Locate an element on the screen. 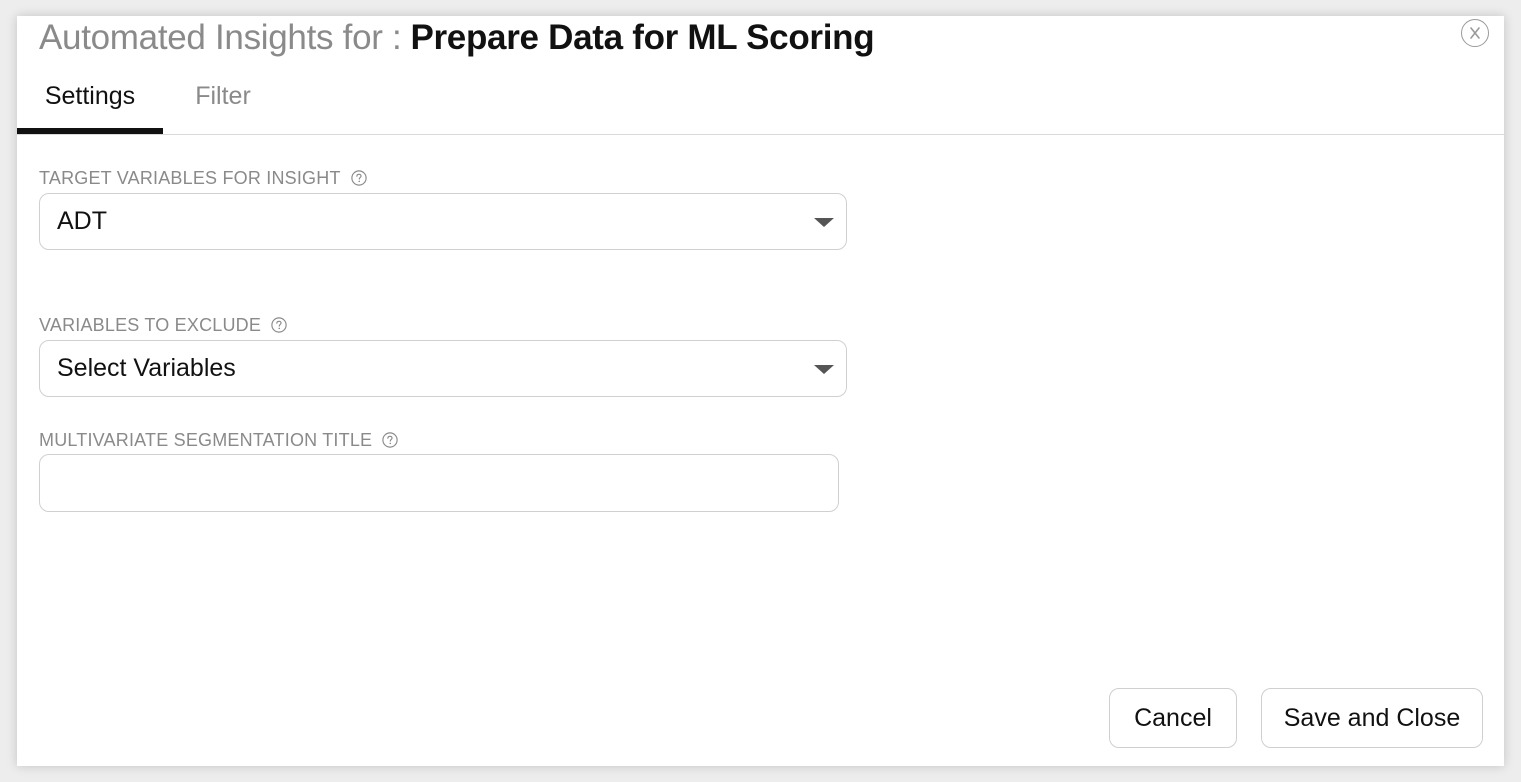  variables-exclude-value: Select Variables is located at coordinates (146, 368).